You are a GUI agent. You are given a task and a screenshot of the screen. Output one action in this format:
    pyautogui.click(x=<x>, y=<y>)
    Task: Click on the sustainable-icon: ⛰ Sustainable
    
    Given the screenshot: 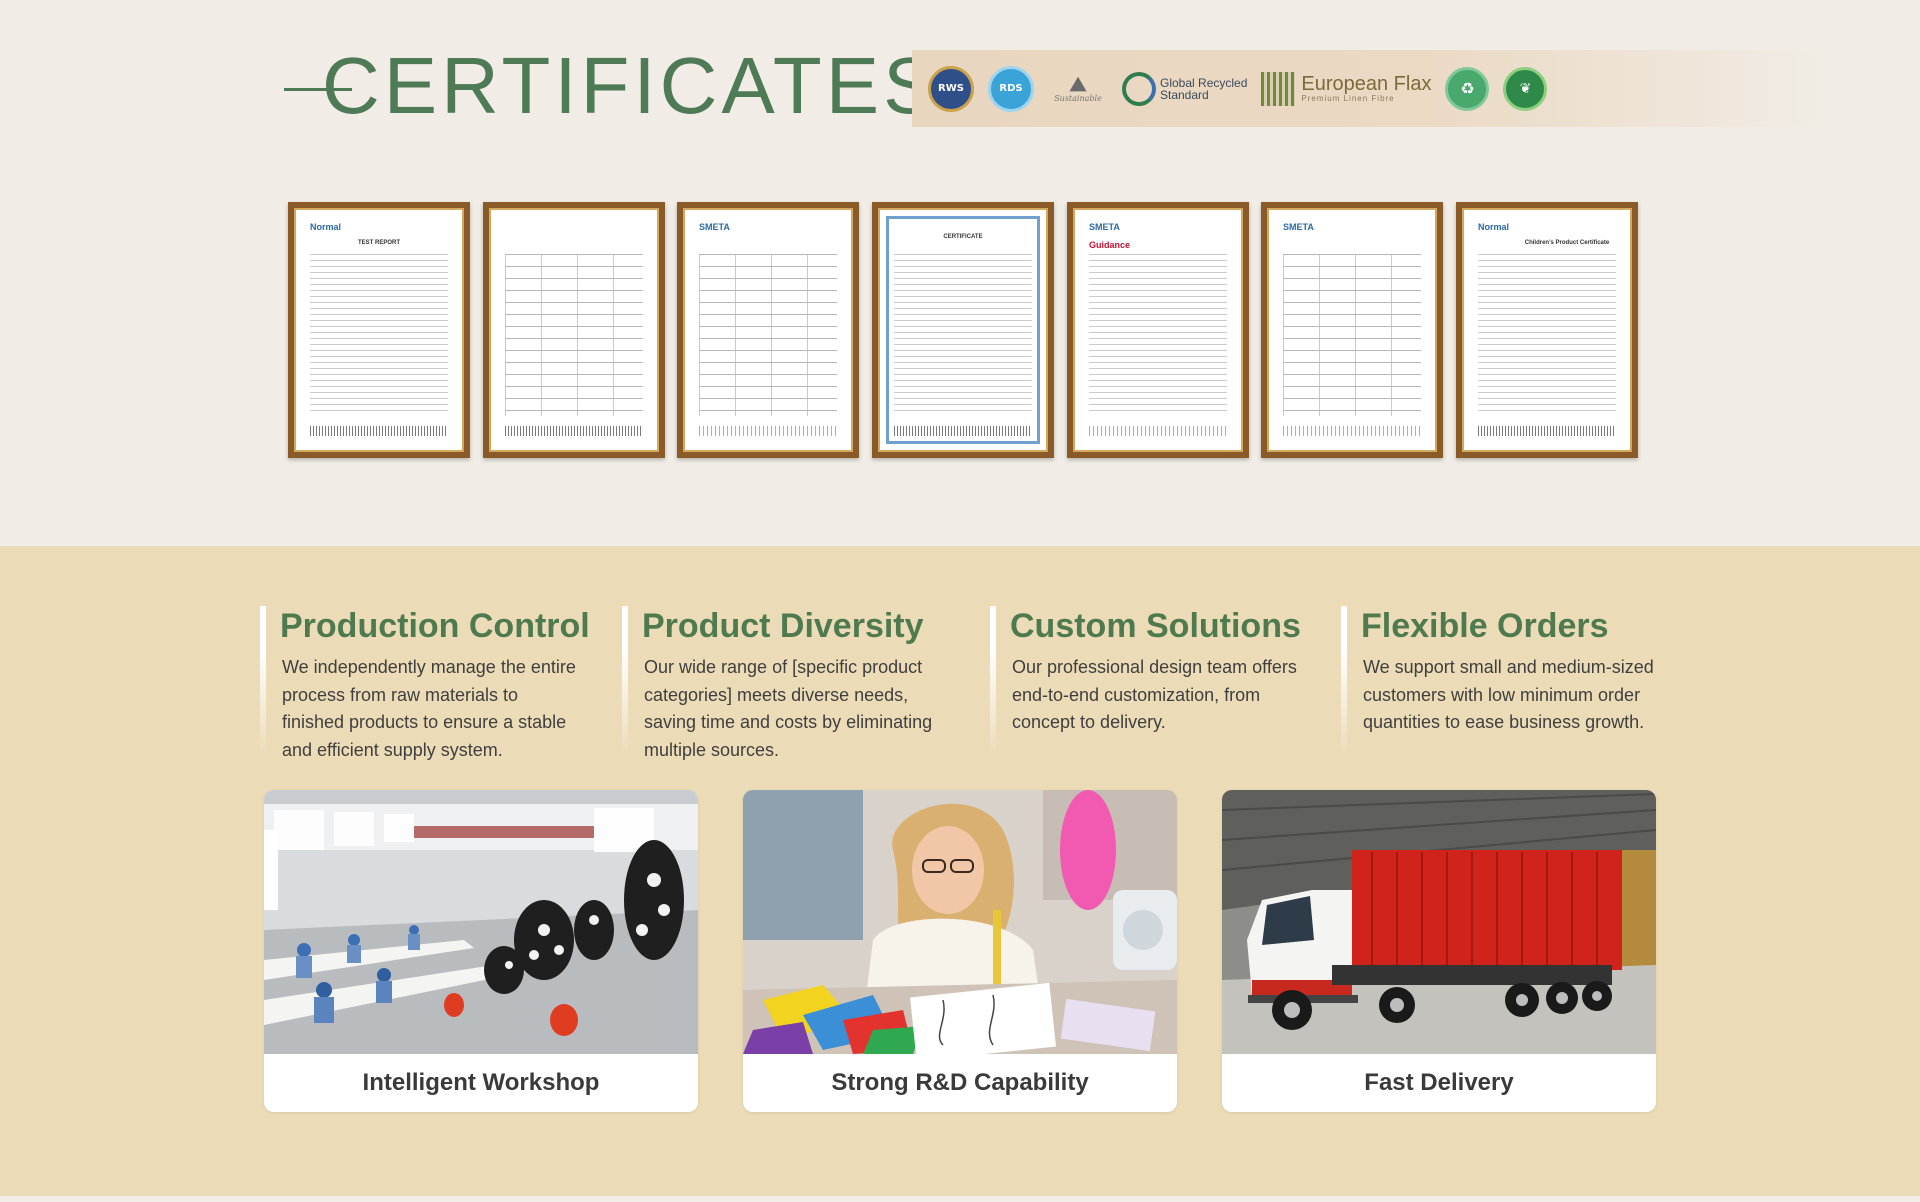 What is the action you would take?
    pyautogui.click(x=1078, y=89)
    